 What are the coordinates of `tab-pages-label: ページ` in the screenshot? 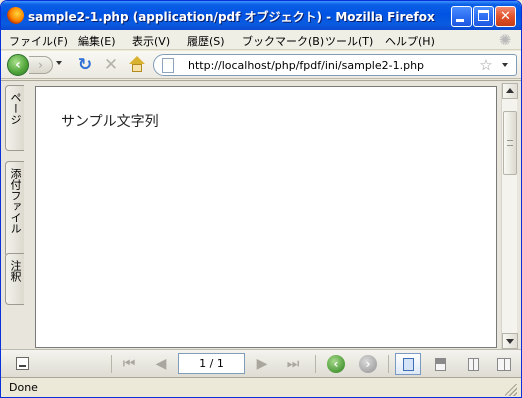 It's located at (15, 108).